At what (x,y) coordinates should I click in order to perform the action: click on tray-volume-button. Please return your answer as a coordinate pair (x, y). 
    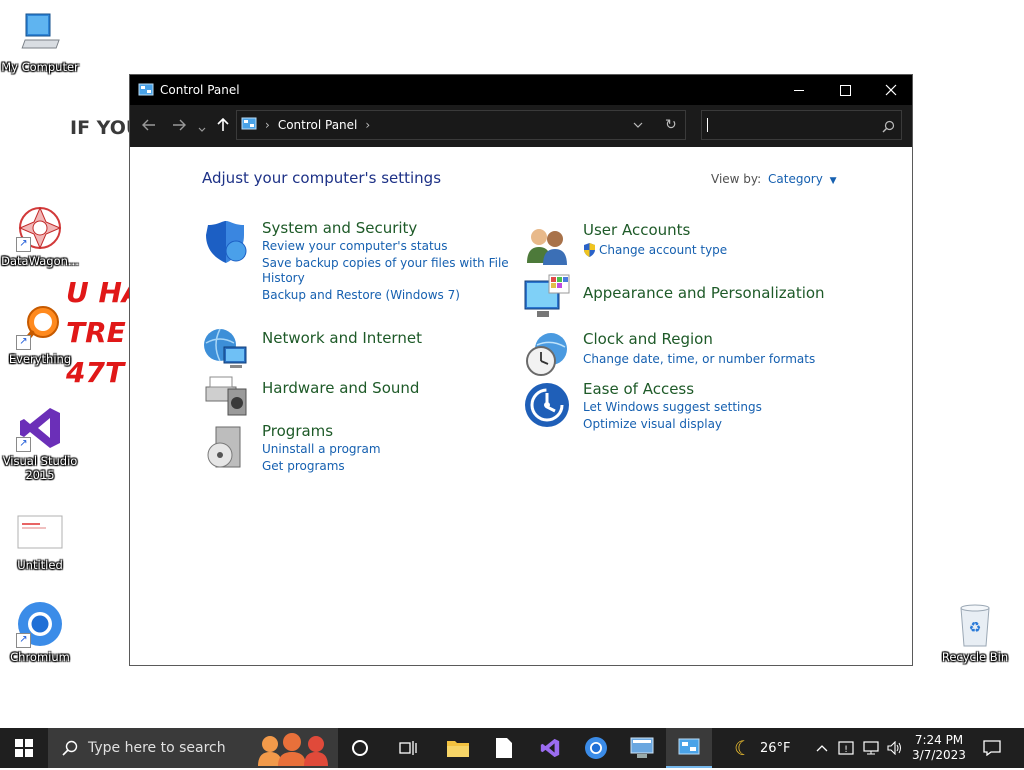
    Looking at the image, I should click on (895, 748).